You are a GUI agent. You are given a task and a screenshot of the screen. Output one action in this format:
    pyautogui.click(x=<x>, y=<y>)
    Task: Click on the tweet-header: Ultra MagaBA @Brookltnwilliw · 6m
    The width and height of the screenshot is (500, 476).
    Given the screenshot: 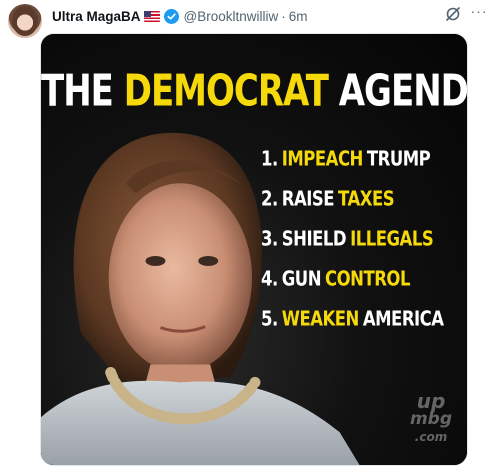 What is the action you would take?
    pyautogui.click(x=180, y=16)
    